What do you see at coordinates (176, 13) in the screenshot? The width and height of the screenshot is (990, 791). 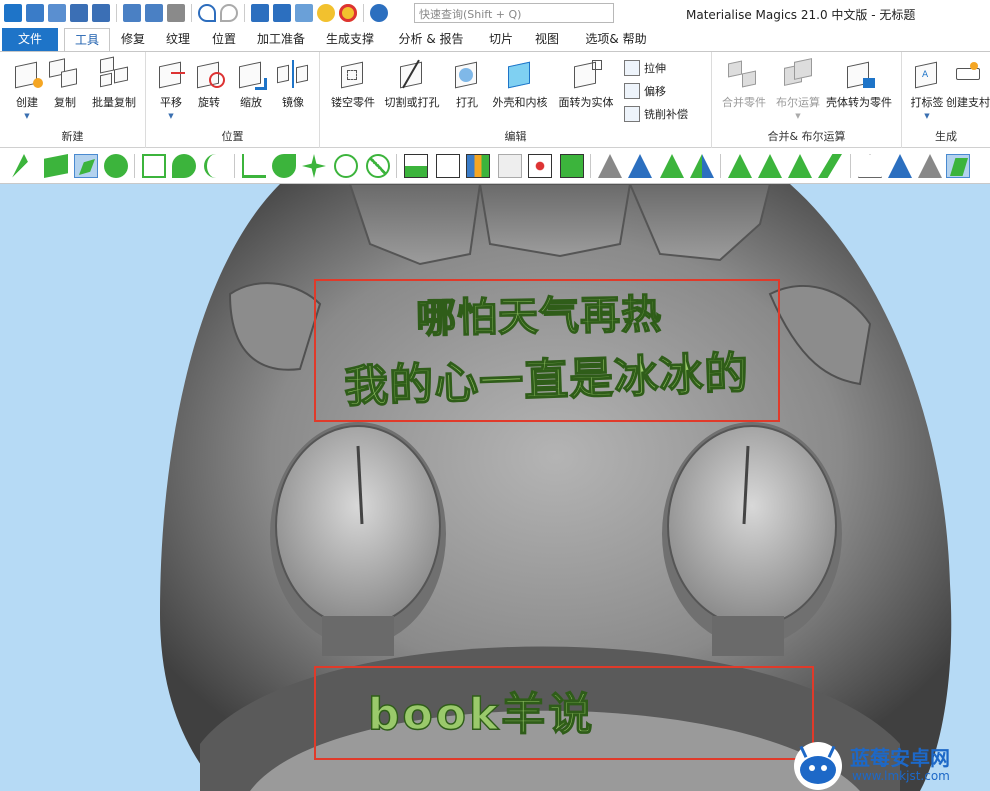 I see `unload-part-icon` at bounding box center [176, 13].